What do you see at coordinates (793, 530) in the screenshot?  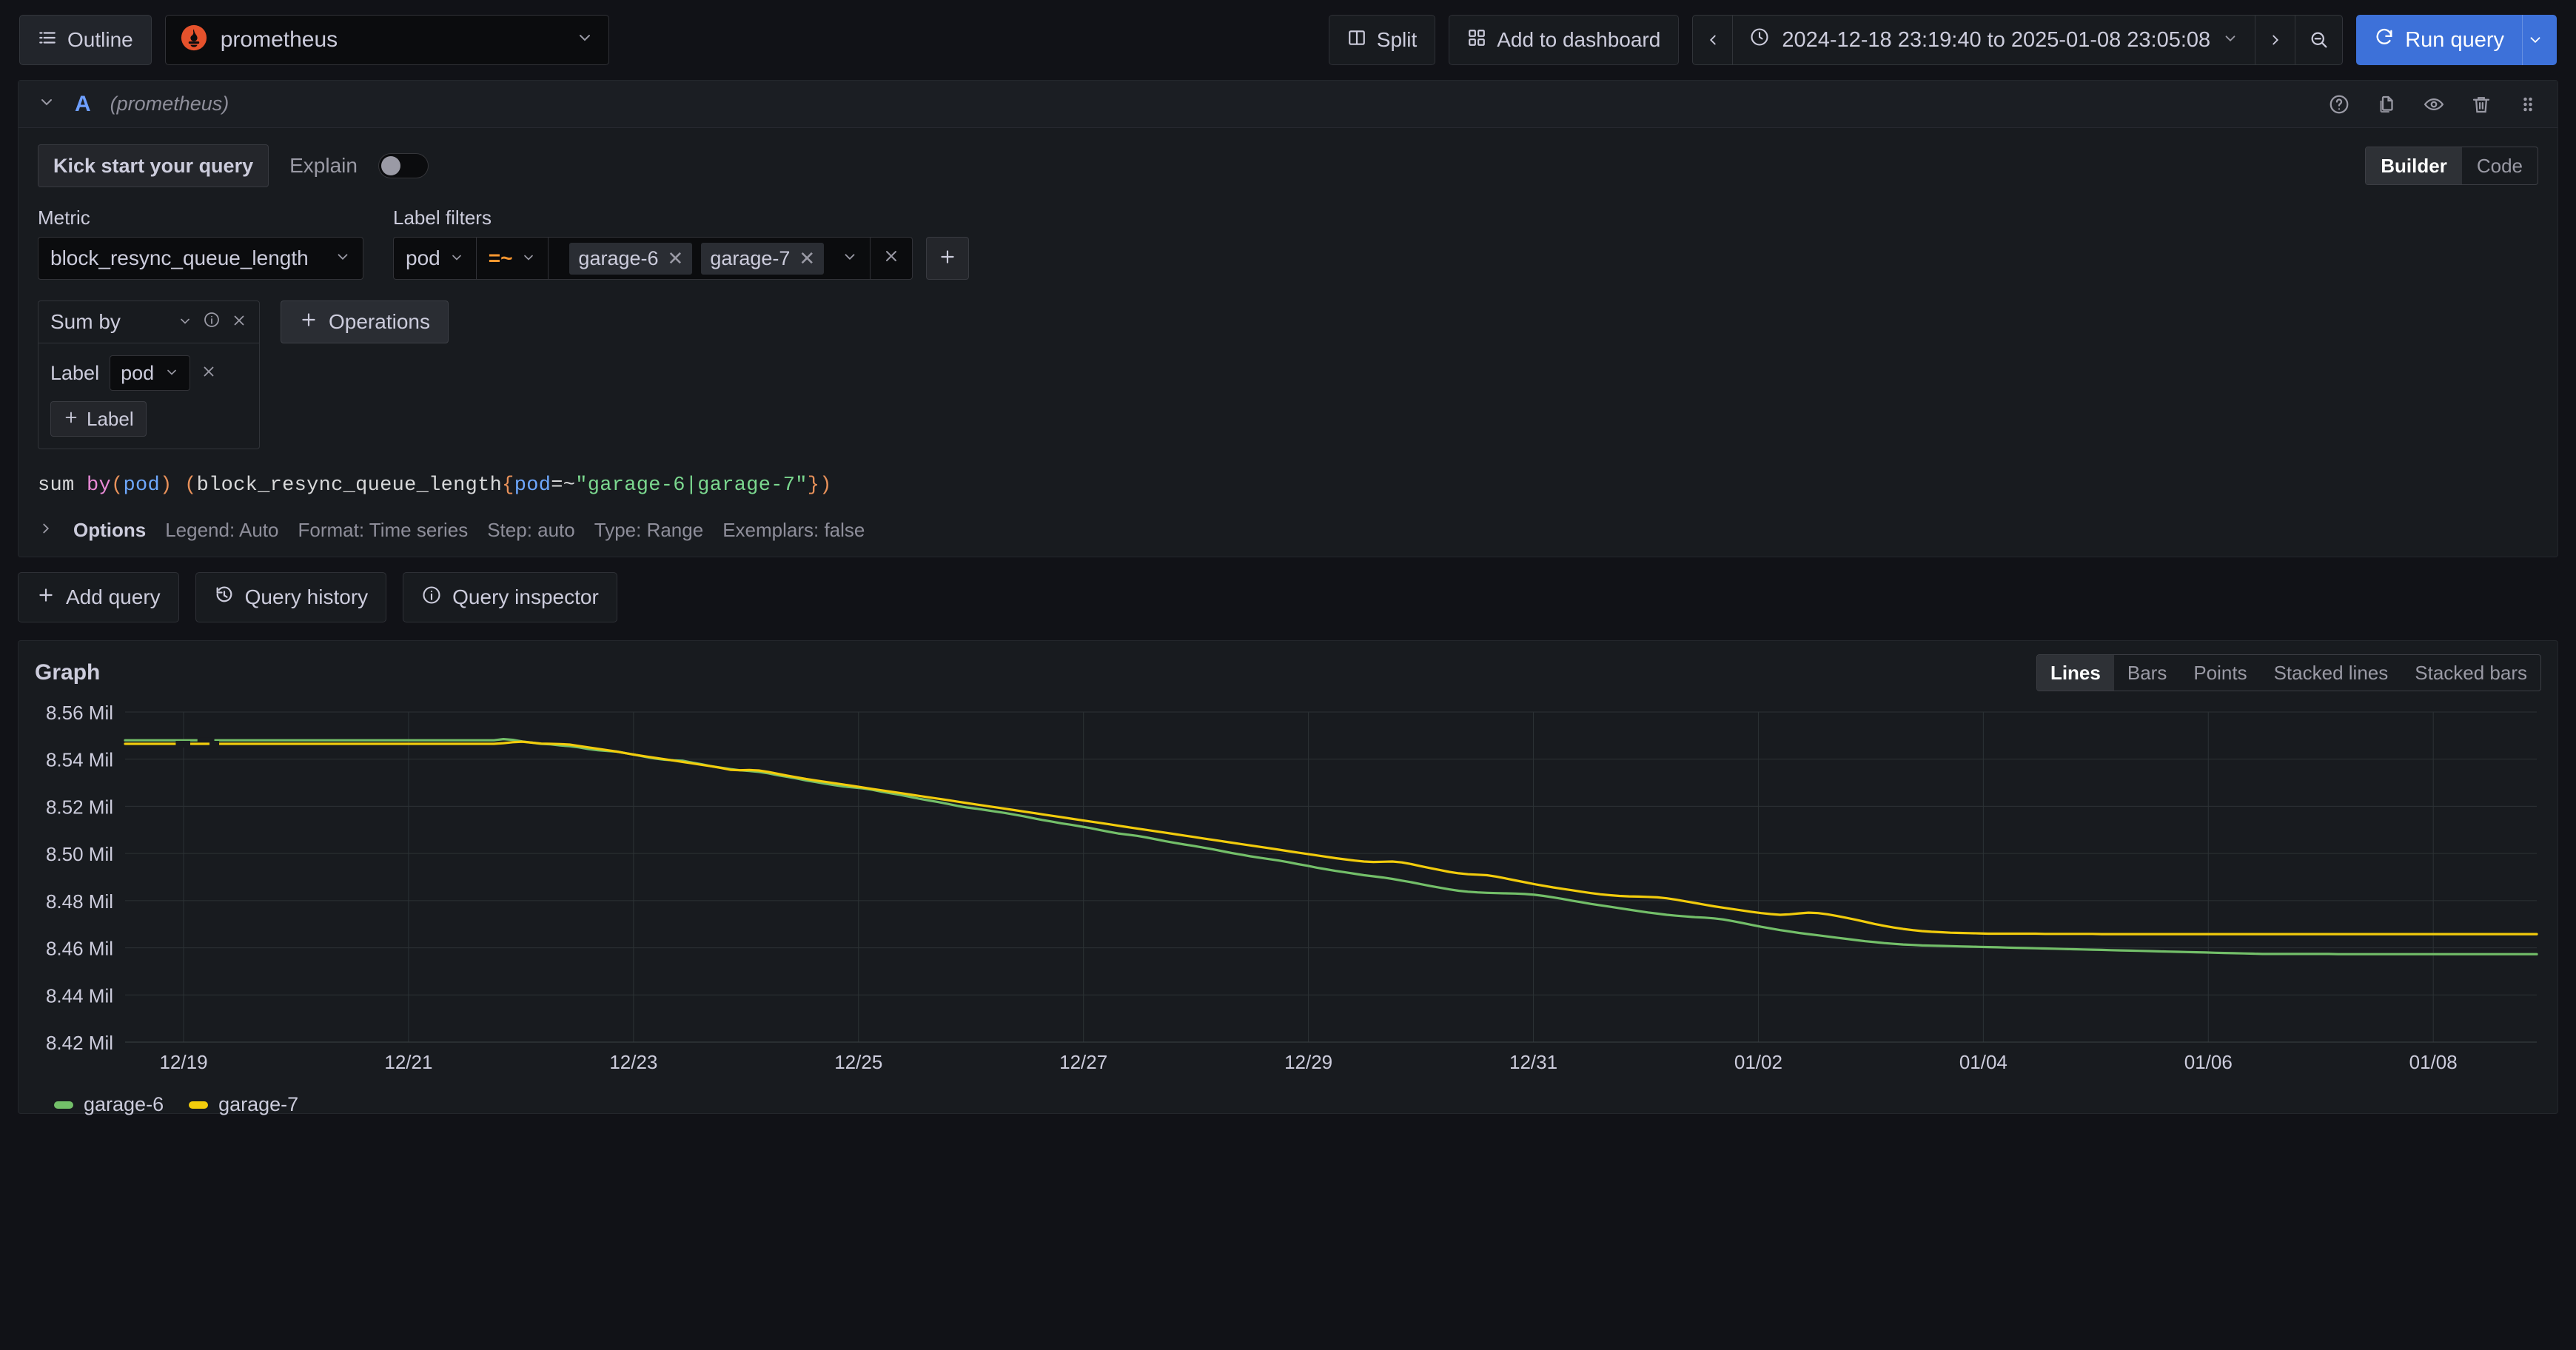 I see `query-option-exemplars: Exemplars: false` at bounding box center [793, 530].